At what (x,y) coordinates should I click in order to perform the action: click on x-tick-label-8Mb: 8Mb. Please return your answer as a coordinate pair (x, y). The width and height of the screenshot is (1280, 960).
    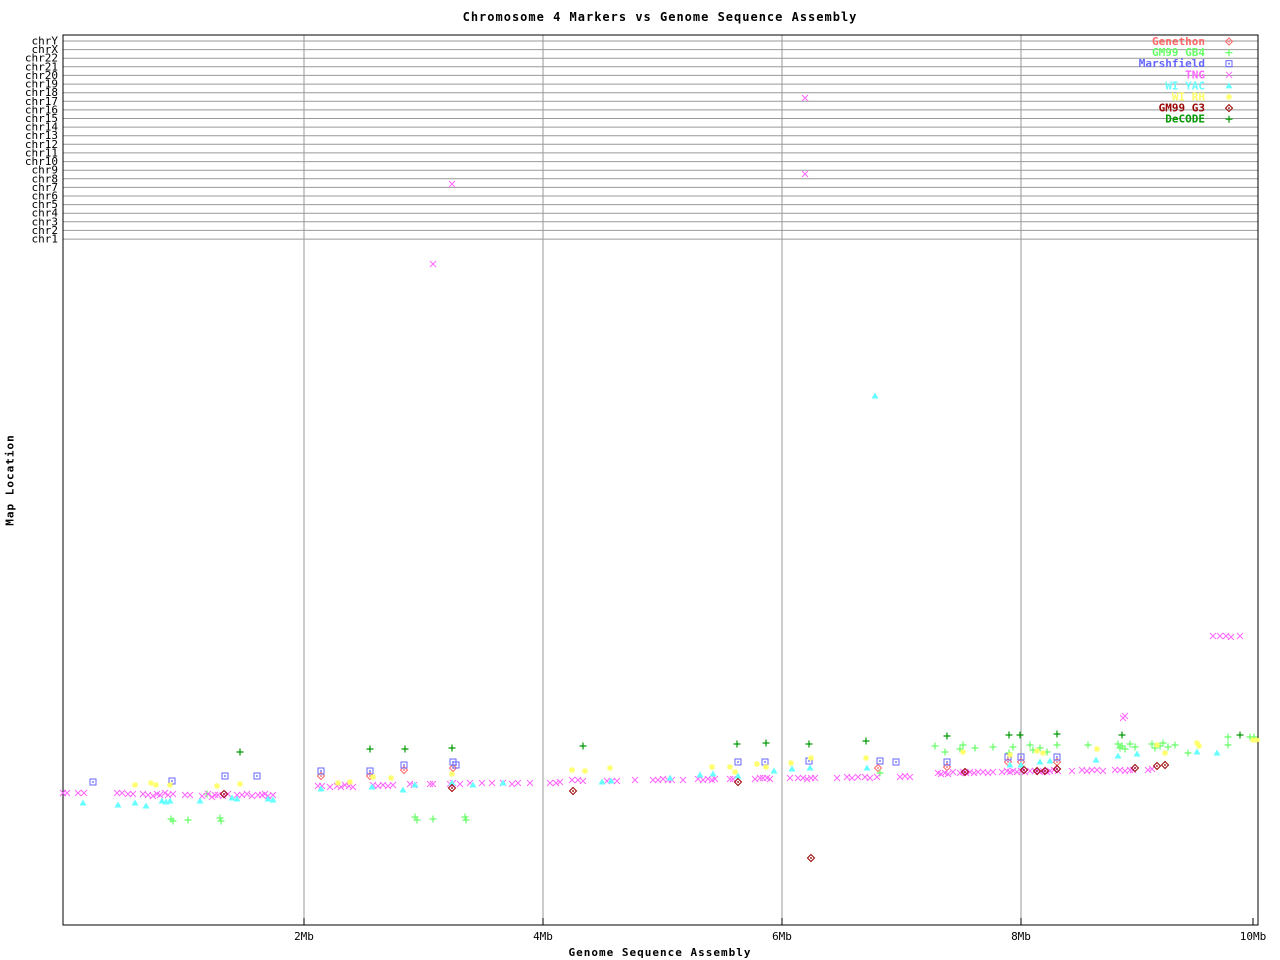
    Looking at the image, I should click on (1021, 936).